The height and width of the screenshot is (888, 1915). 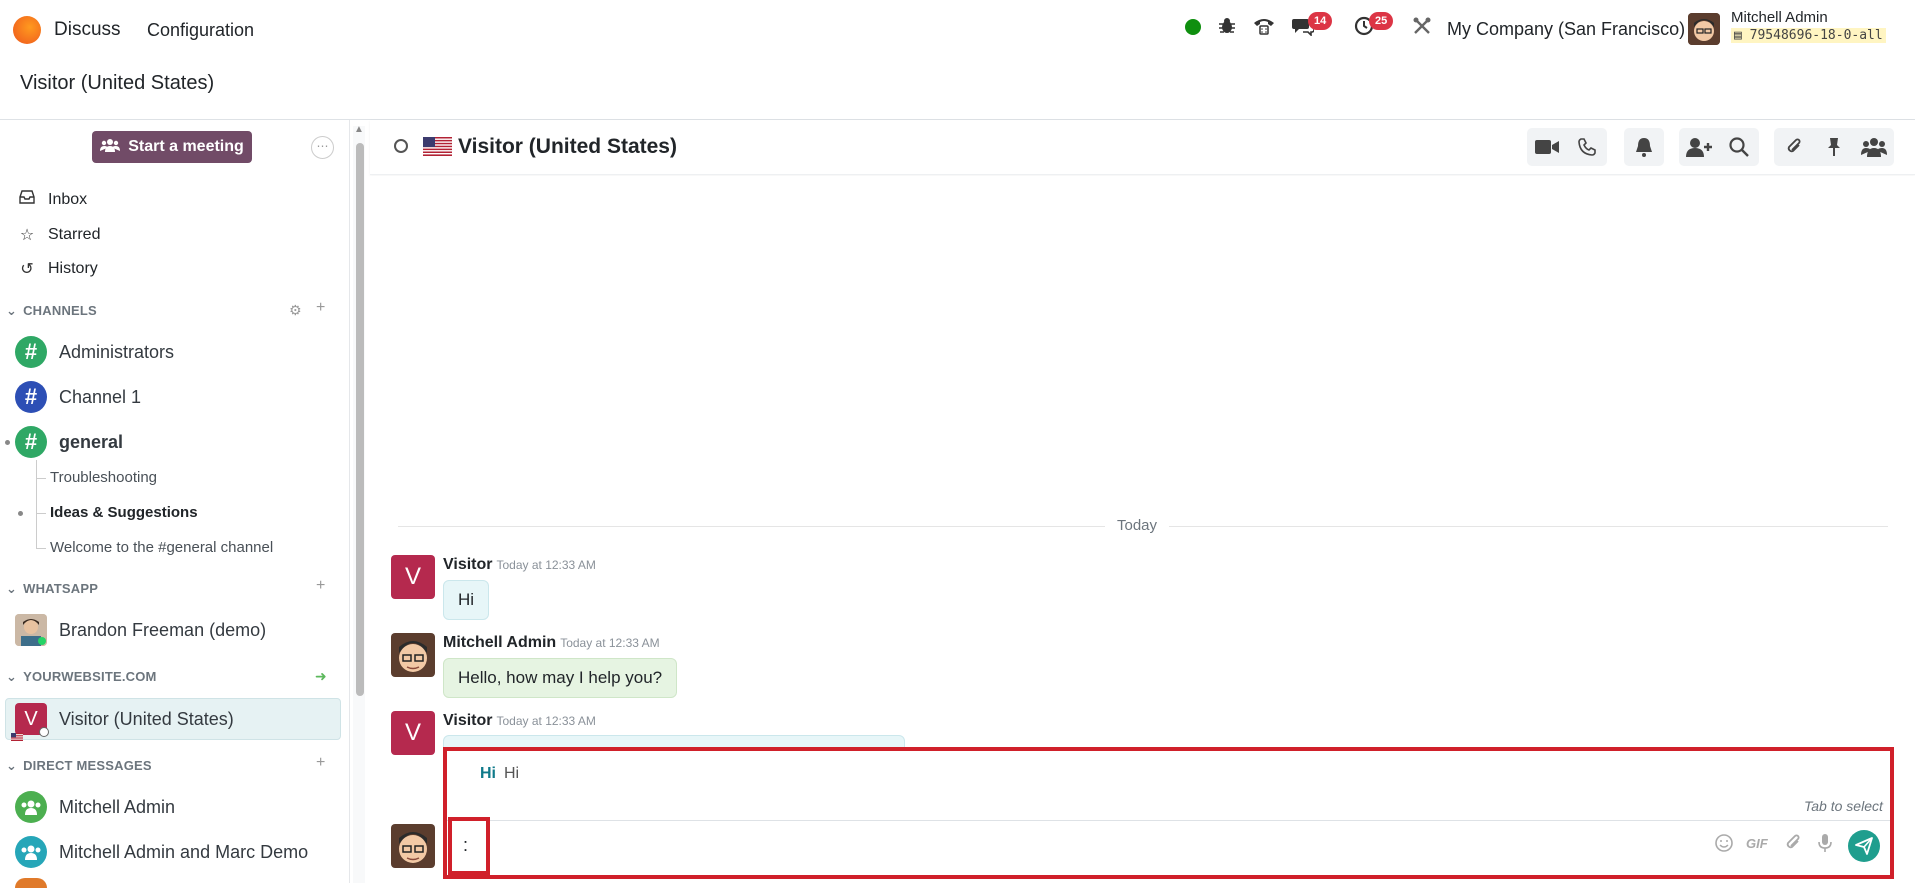 I want to click on history-icon: ↺, so click(x=27, y=269).